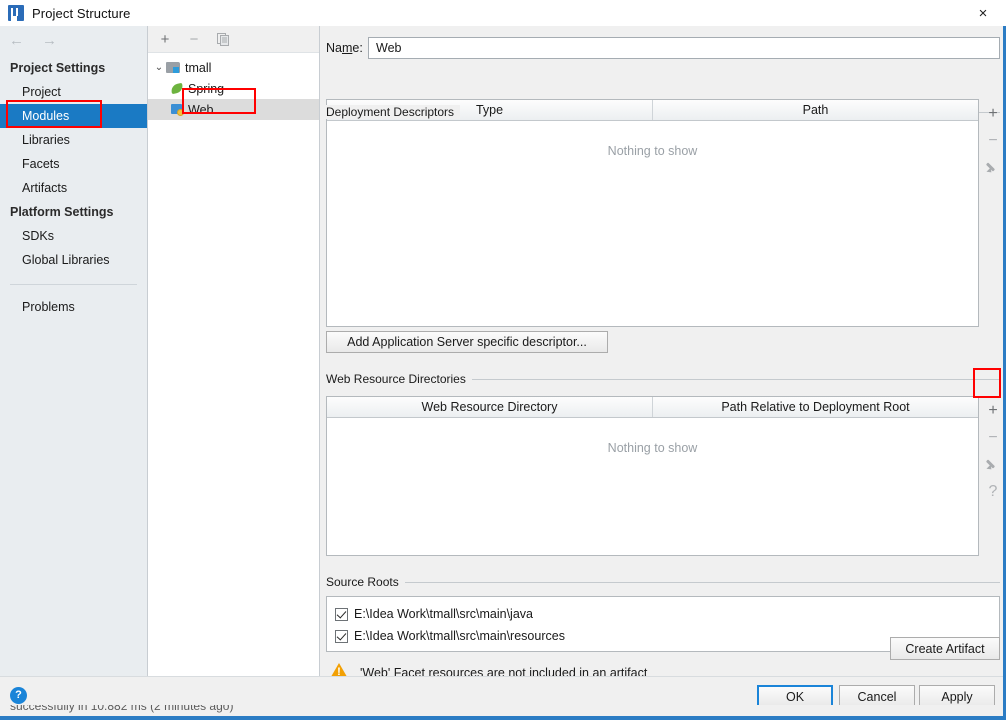  What do you see at coordinates (684, 48) in the screenshot?
I see `name-input: Web` at bounding box center [684, 48].